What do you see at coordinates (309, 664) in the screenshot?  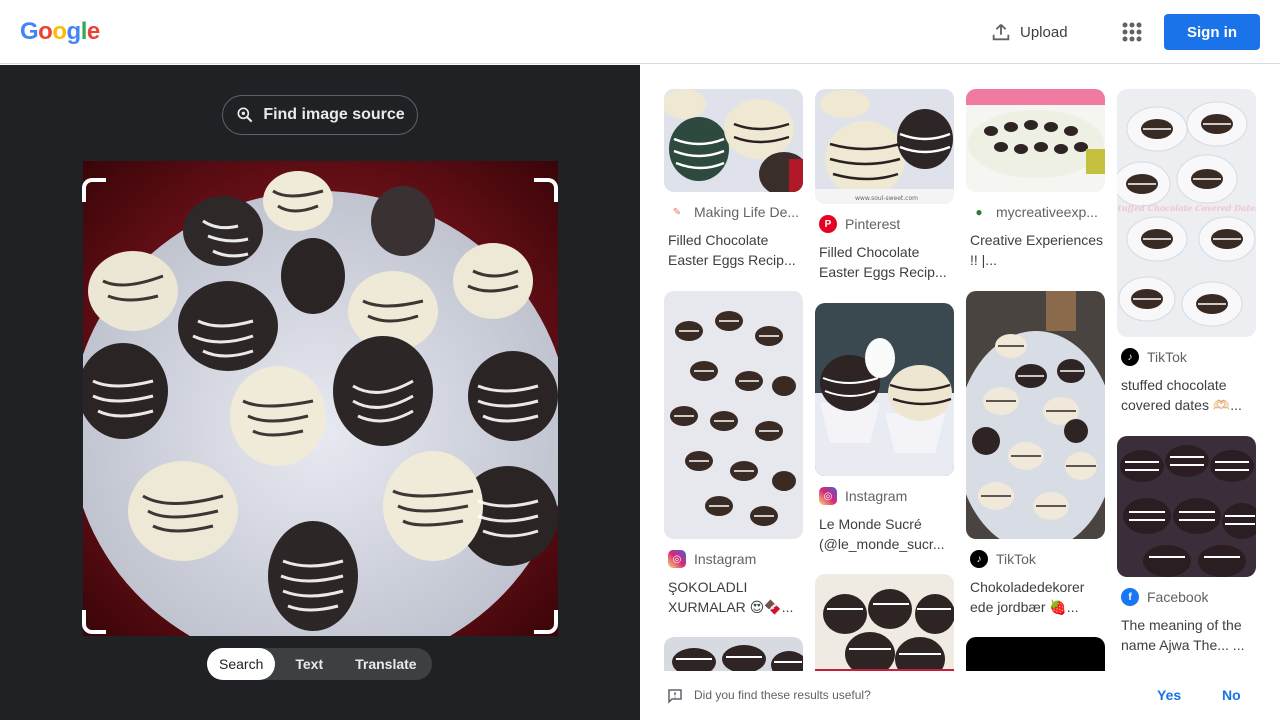 I see `mode-text-tab: Text` at bounding box center [309, 664].